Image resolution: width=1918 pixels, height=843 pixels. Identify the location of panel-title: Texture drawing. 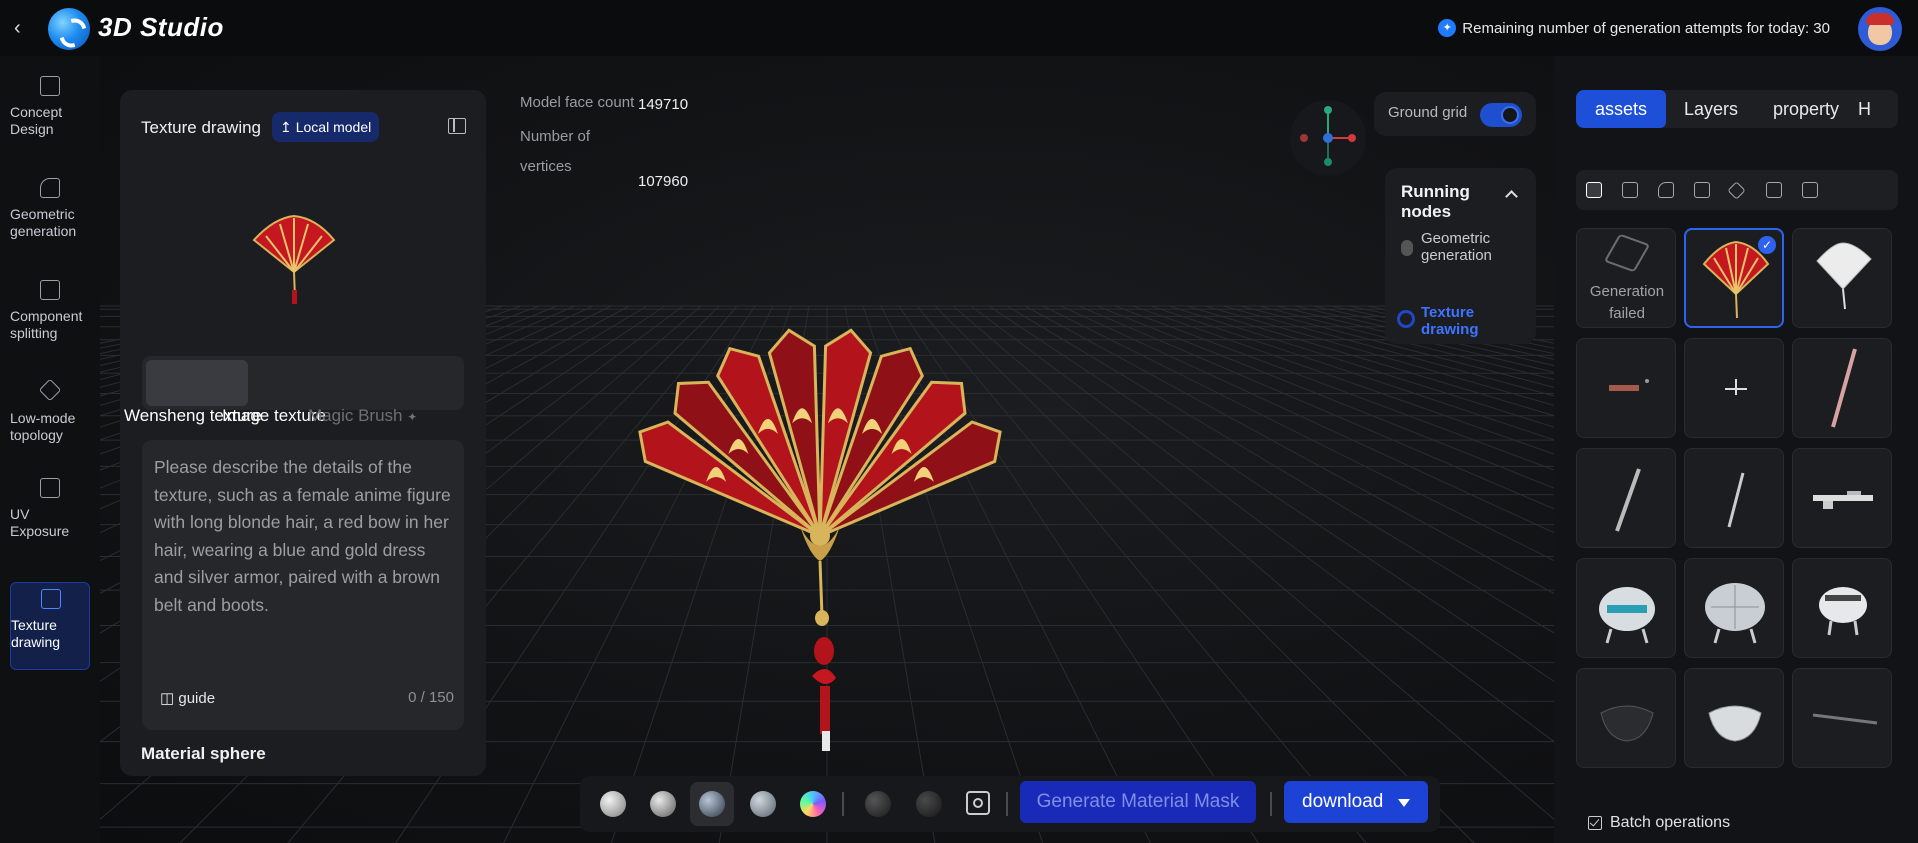
(201, 127).